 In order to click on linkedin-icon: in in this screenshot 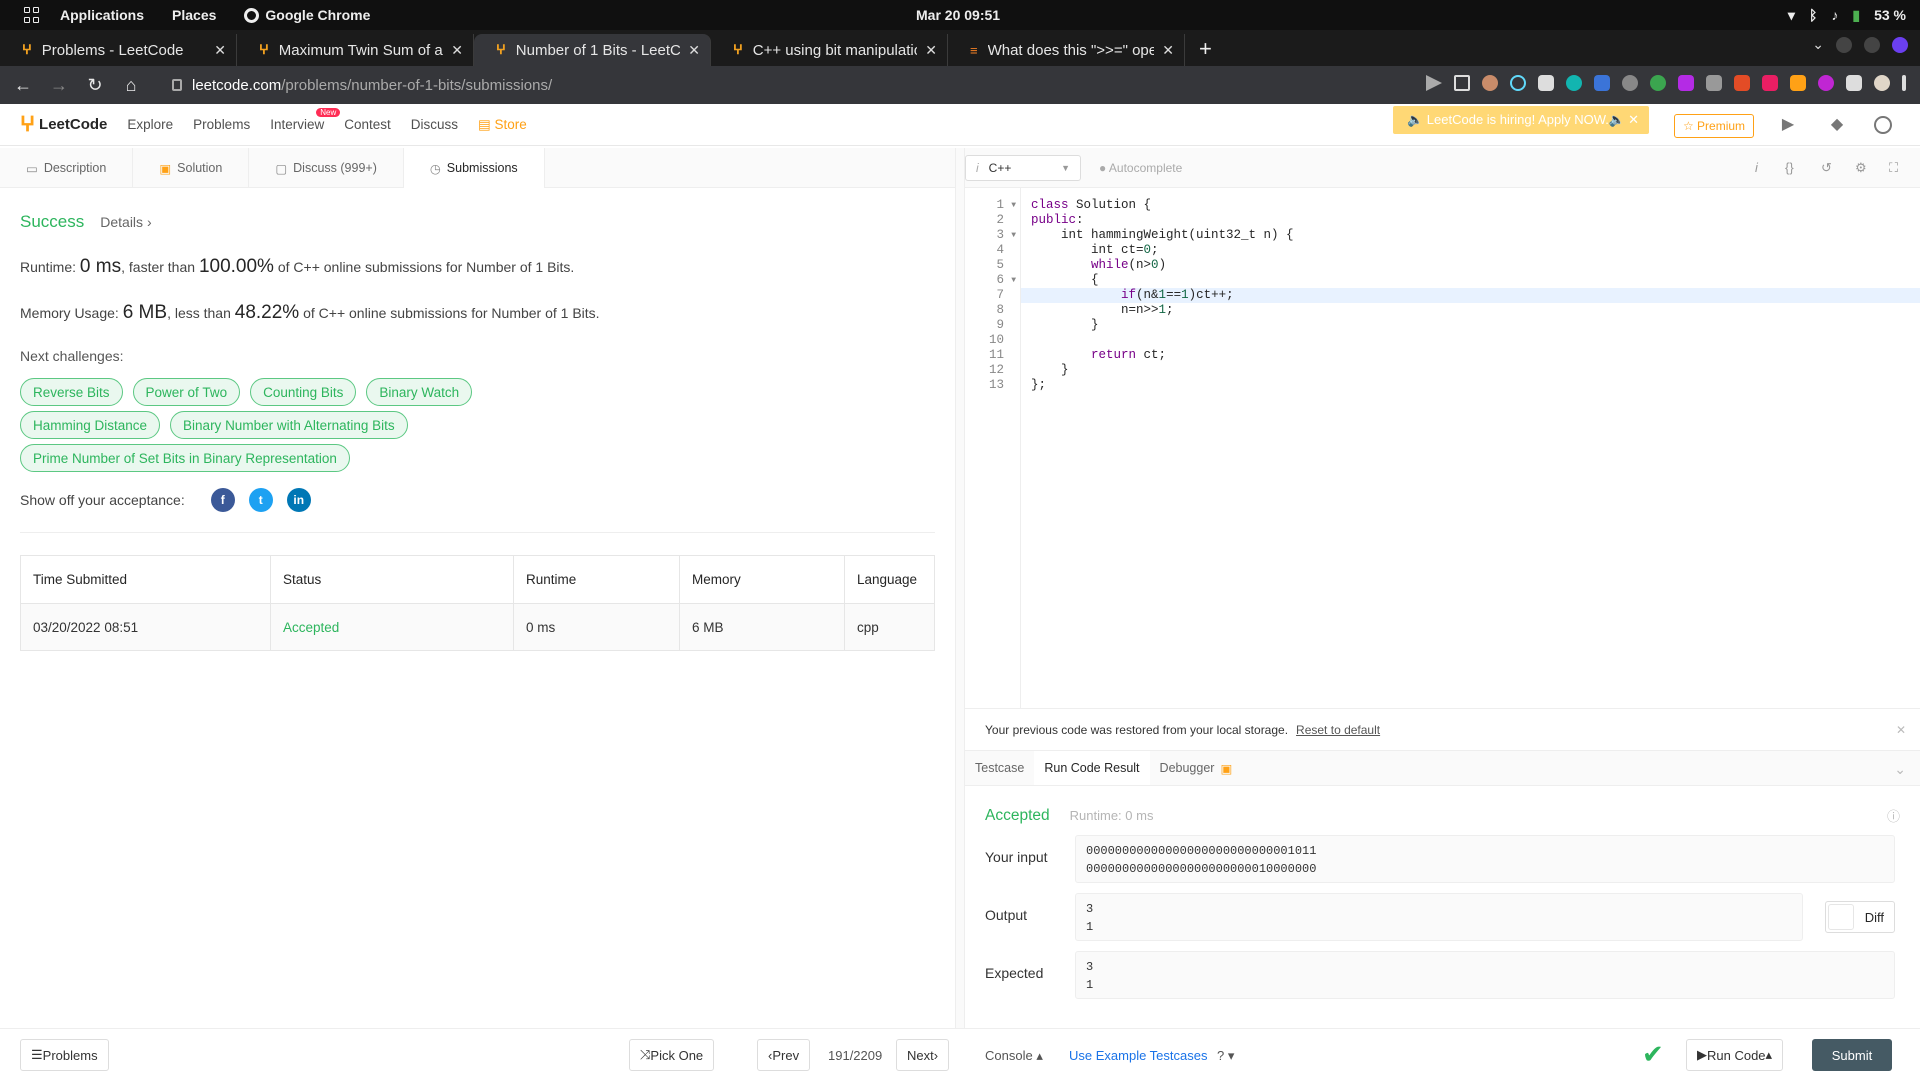, I will do `click(298, 500)`.